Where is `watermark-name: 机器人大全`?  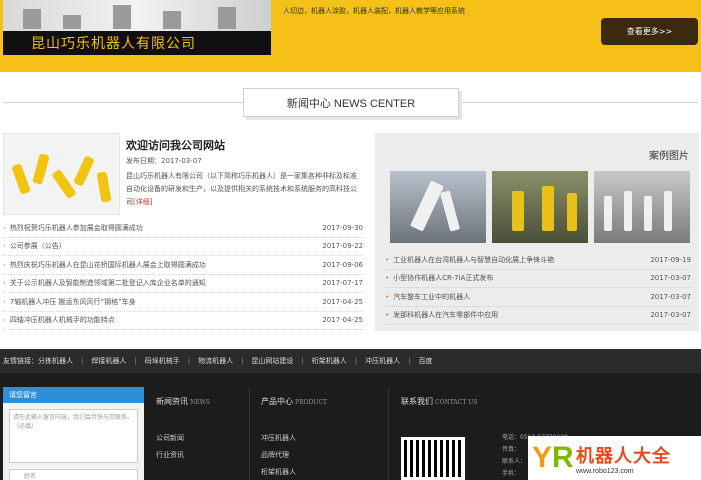
watermark-name: 机器人大全 is located at coordinates (623, 456).